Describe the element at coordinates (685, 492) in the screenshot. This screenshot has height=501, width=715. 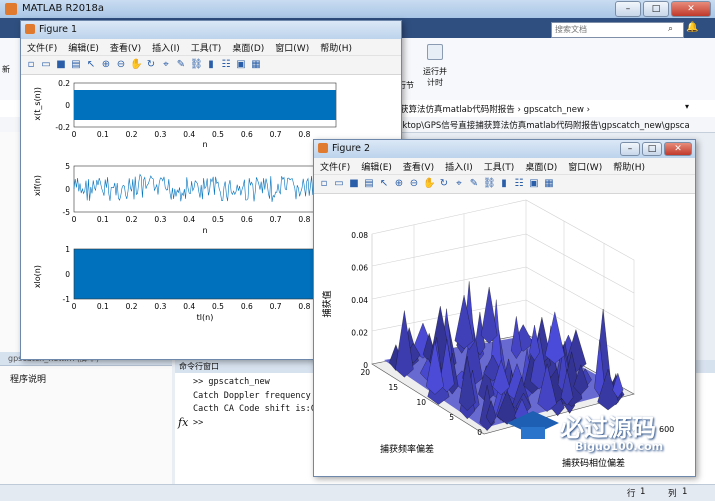
I see `status-col-value: 1` at that location.